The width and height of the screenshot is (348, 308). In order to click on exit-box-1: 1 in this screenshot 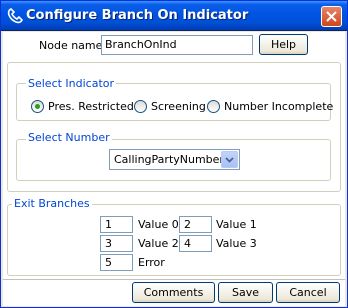, I will do `click(116, 224)`.